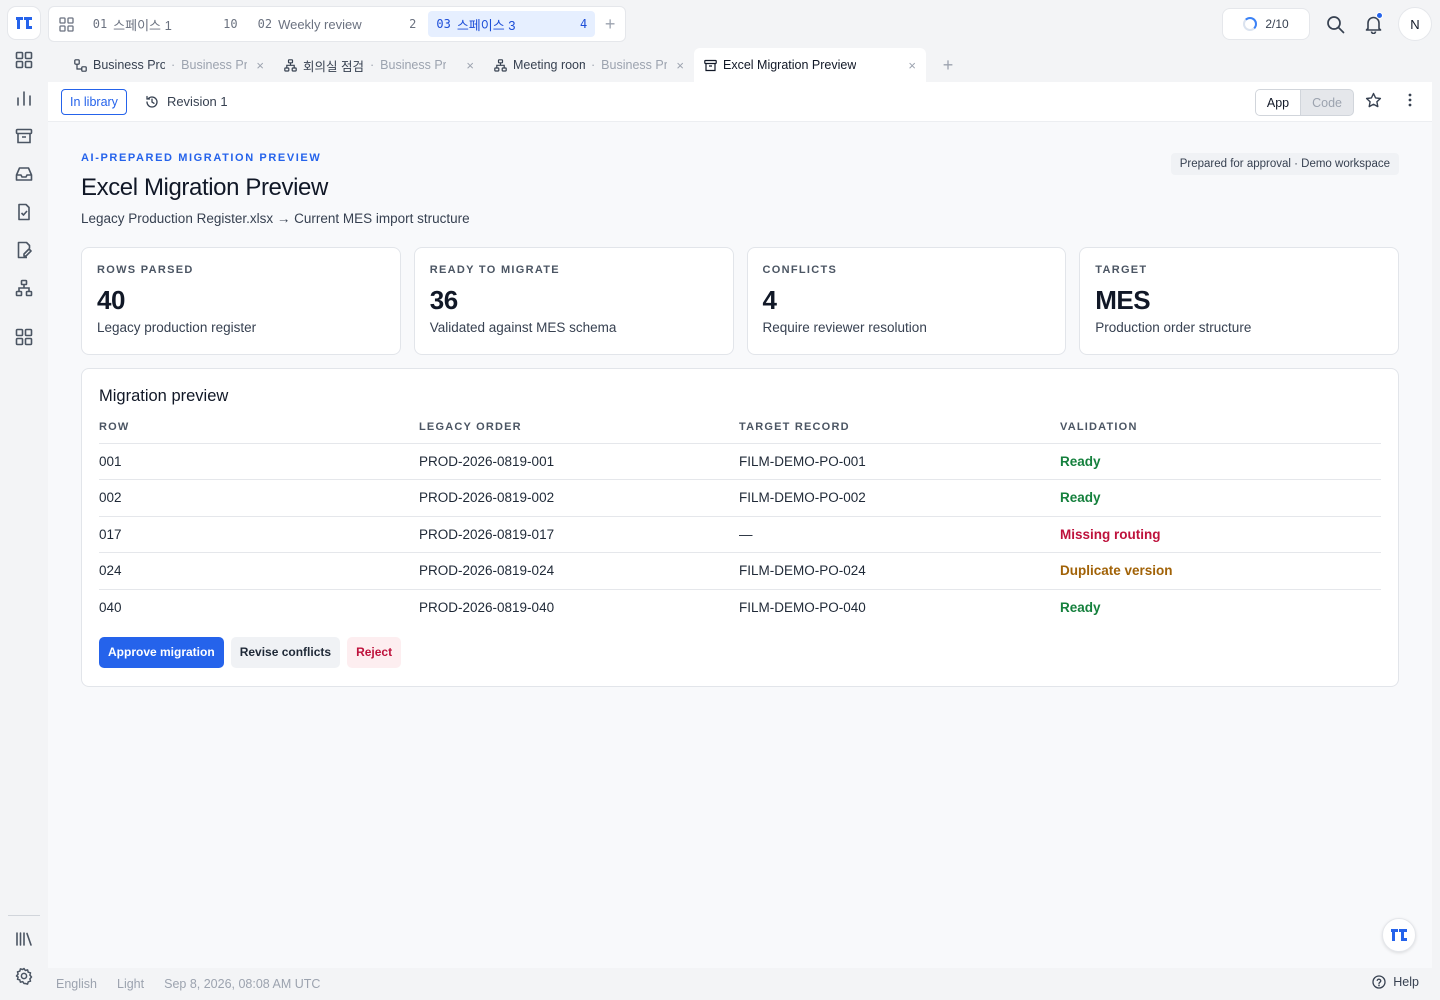 Image resolution: width=1440 pixels, height=1000 pixels. What do you see at coordinates (443, 300) in the screenshot?
I see `card-value: 36` at bounding box center [443, 300].